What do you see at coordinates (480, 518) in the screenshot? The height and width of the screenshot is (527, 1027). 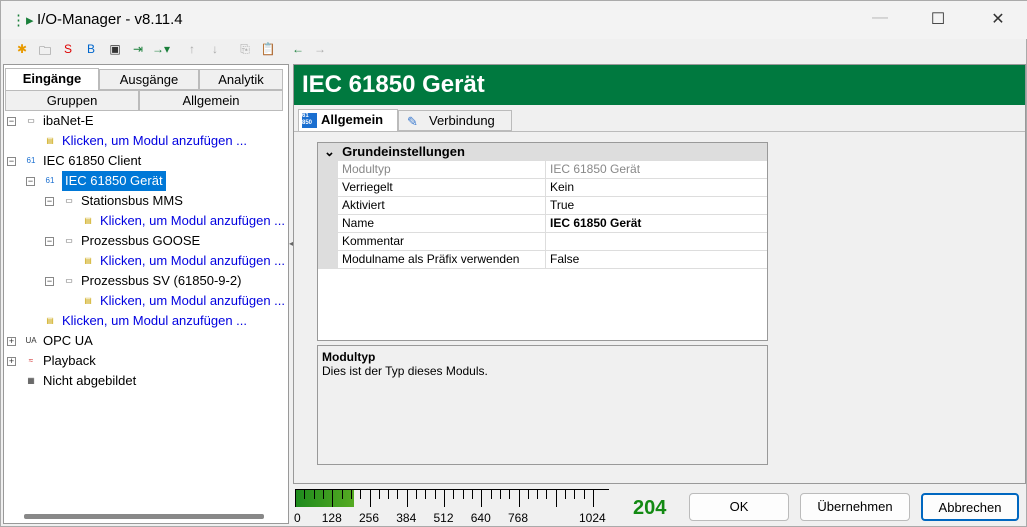 I see `meter-tick-label: 640` at bounding box center [480, 518].